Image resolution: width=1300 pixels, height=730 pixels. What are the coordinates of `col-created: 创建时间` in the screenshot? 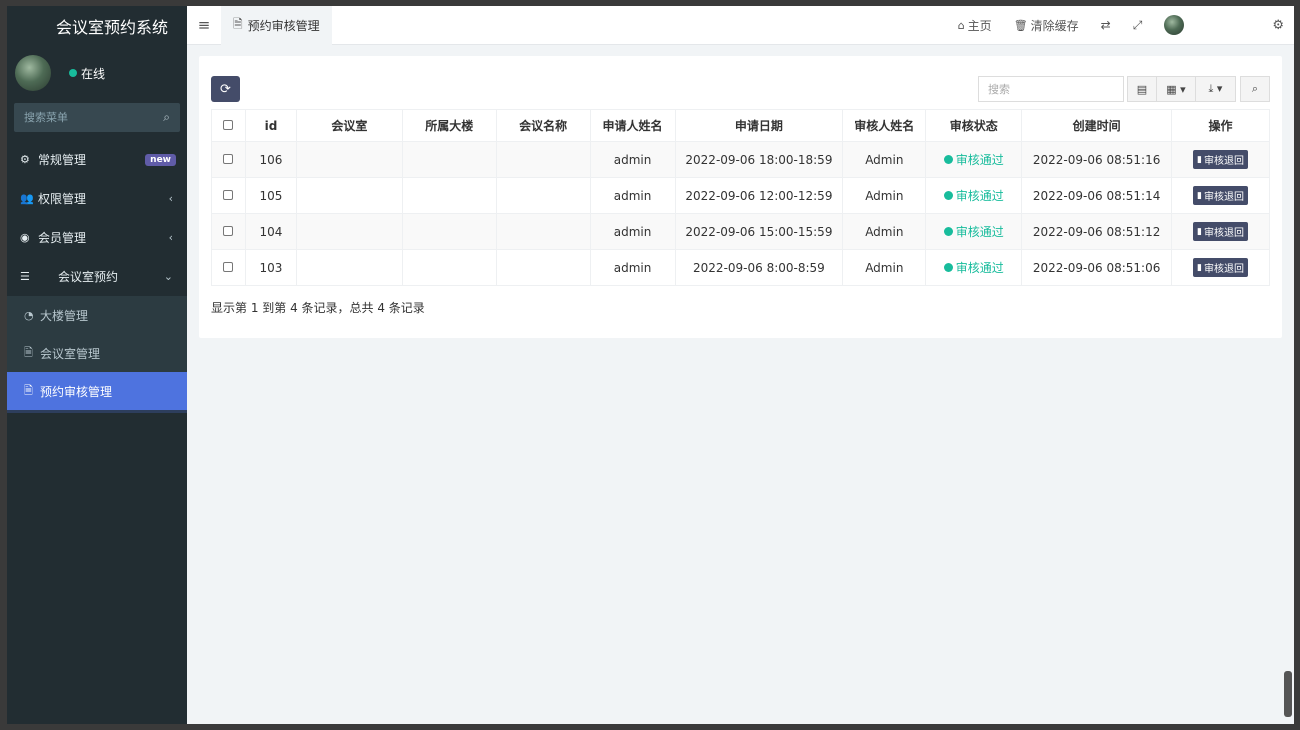 It's located at (1097, 125).